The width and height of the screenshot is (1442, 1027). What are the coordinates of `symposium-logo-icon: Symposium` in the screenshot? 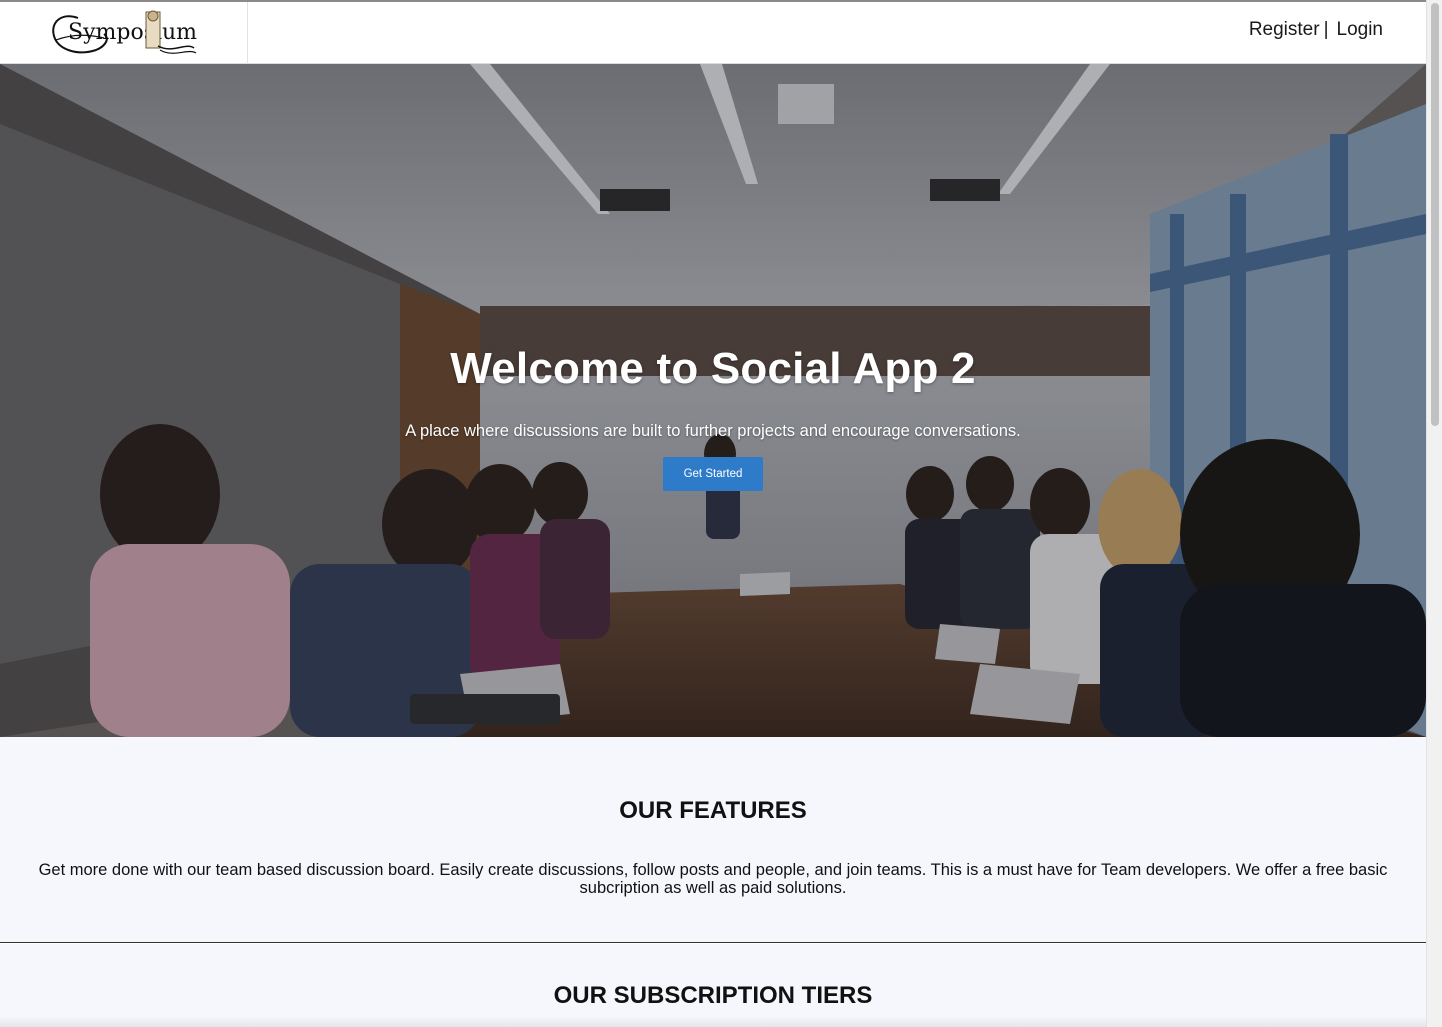 It's located at (124, 32).